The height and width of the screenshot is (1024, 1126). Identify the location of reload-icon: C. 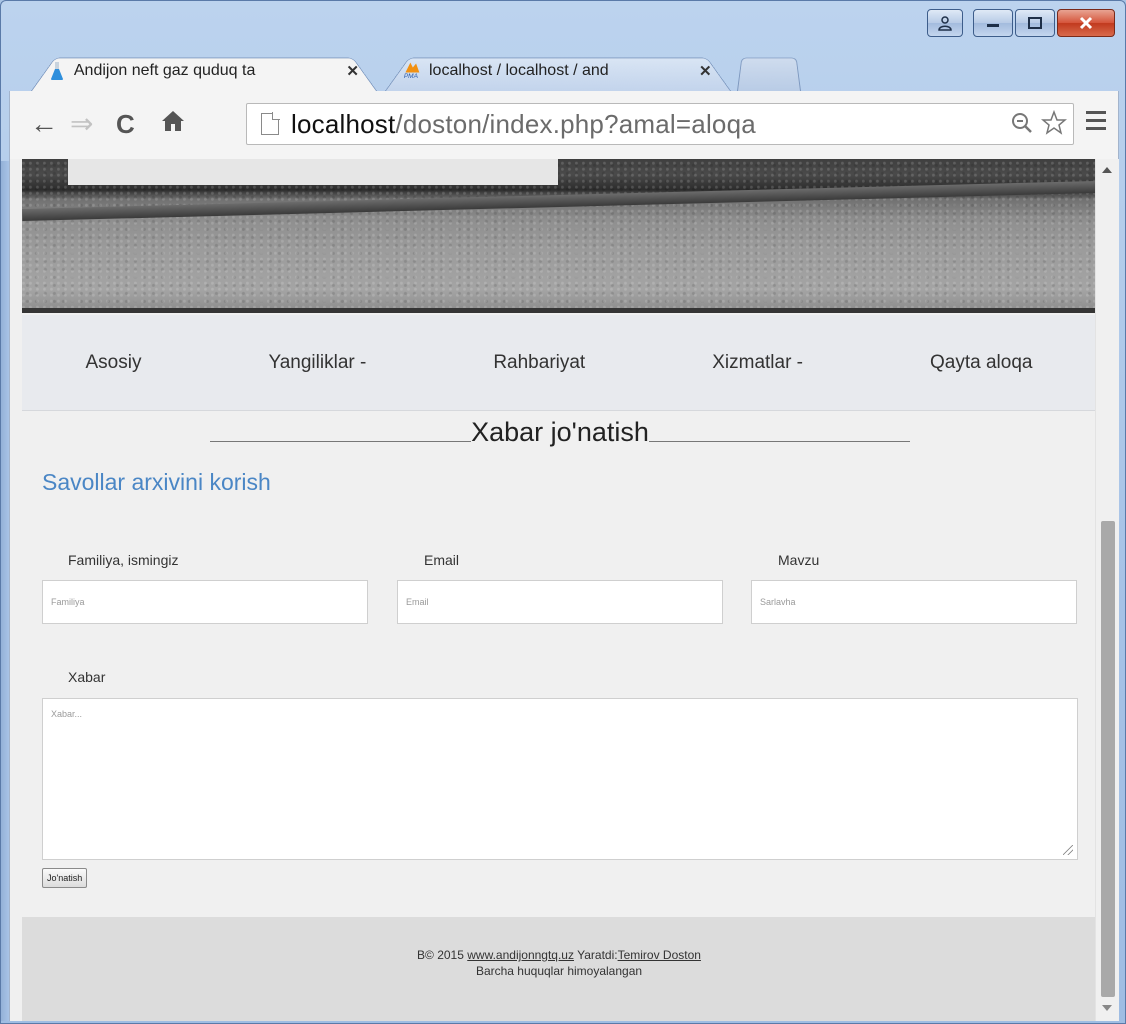
(125, 124).